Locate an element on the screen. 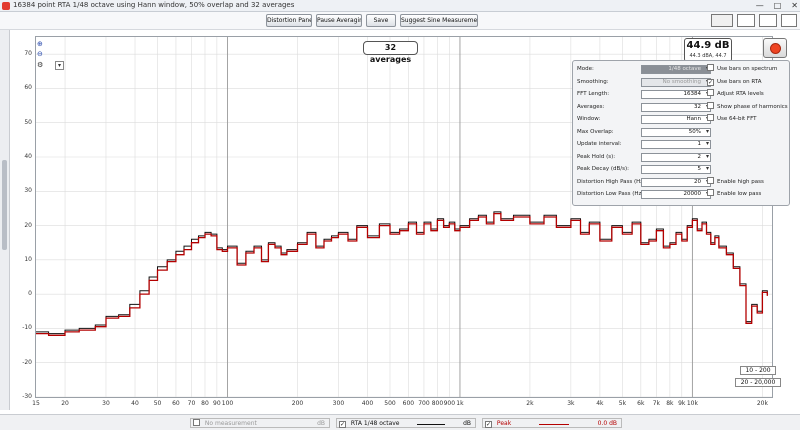  setting-value-field: 20 is located at coordinates (676, 182).